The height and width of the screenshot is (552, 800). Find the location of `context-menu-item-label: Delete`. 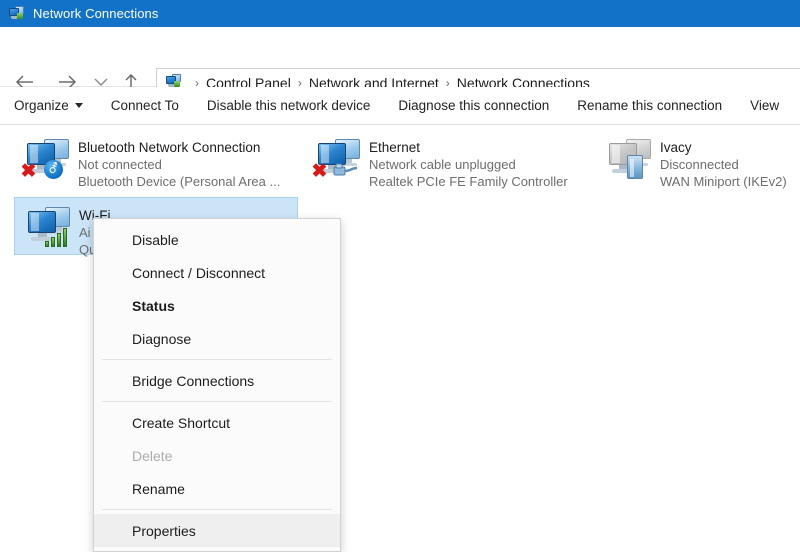

context-menu-item-label: Delete is located at coordinates (152, 455).